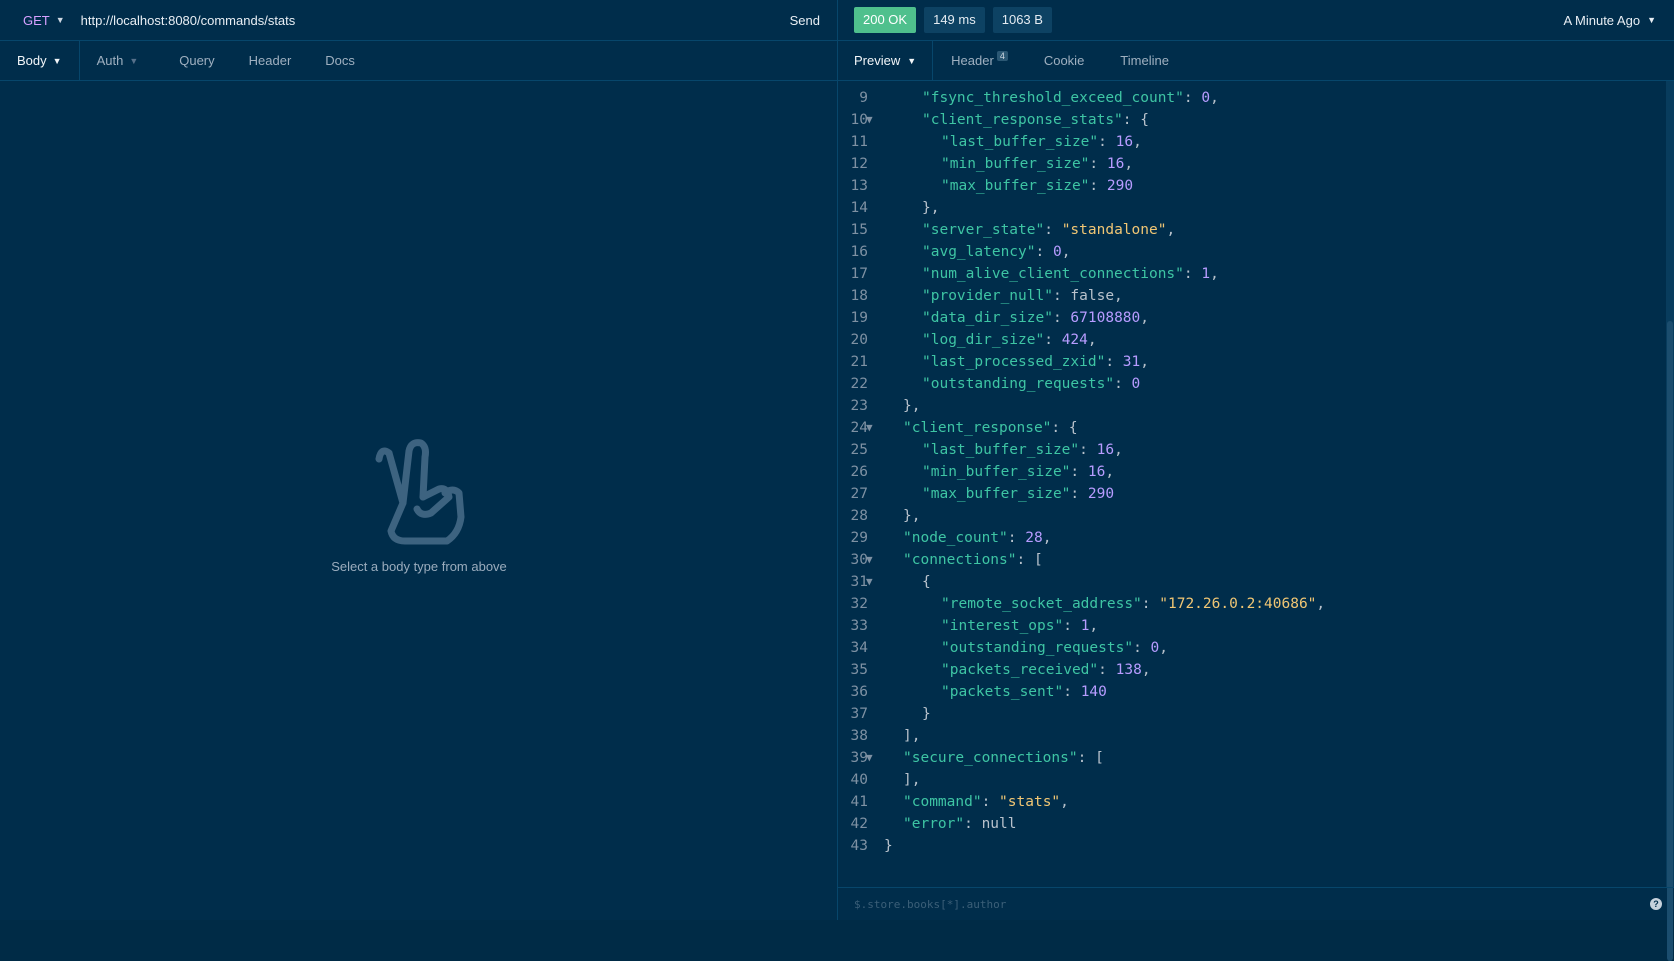  I want to click on code-token: "last_buffer_size", so click(1020, 142).